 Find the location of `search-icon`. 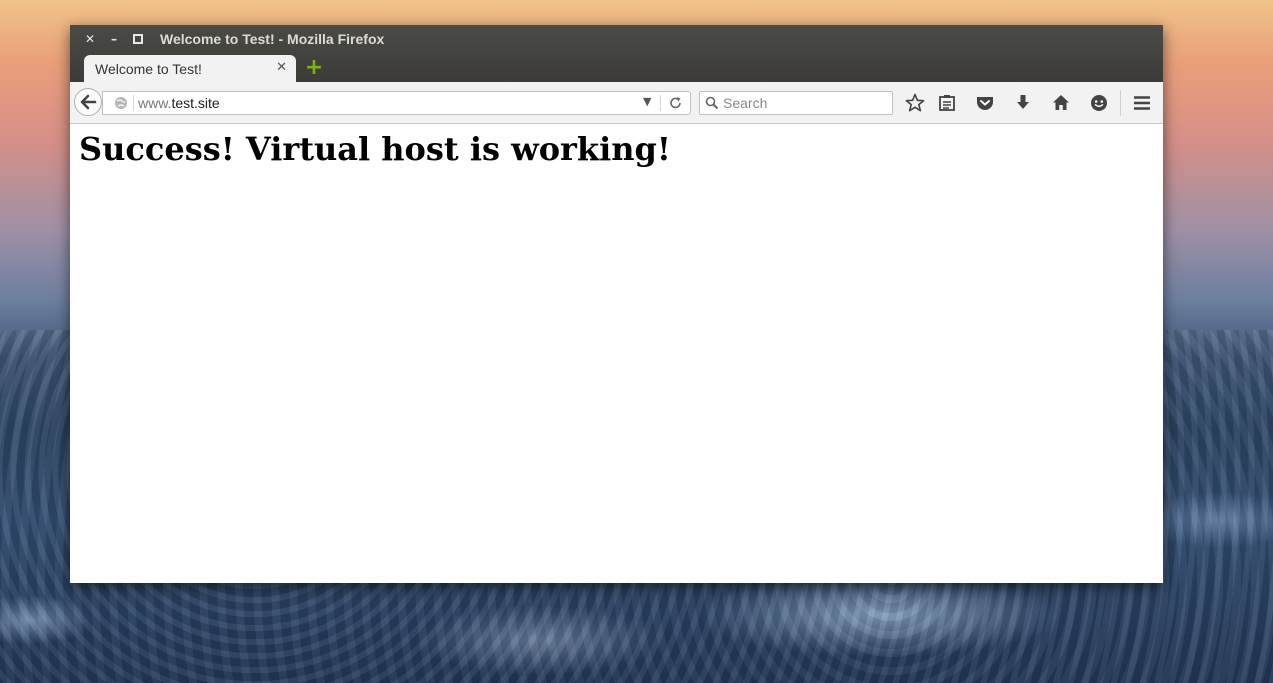

search-icon is located at coordinates (712, 103).